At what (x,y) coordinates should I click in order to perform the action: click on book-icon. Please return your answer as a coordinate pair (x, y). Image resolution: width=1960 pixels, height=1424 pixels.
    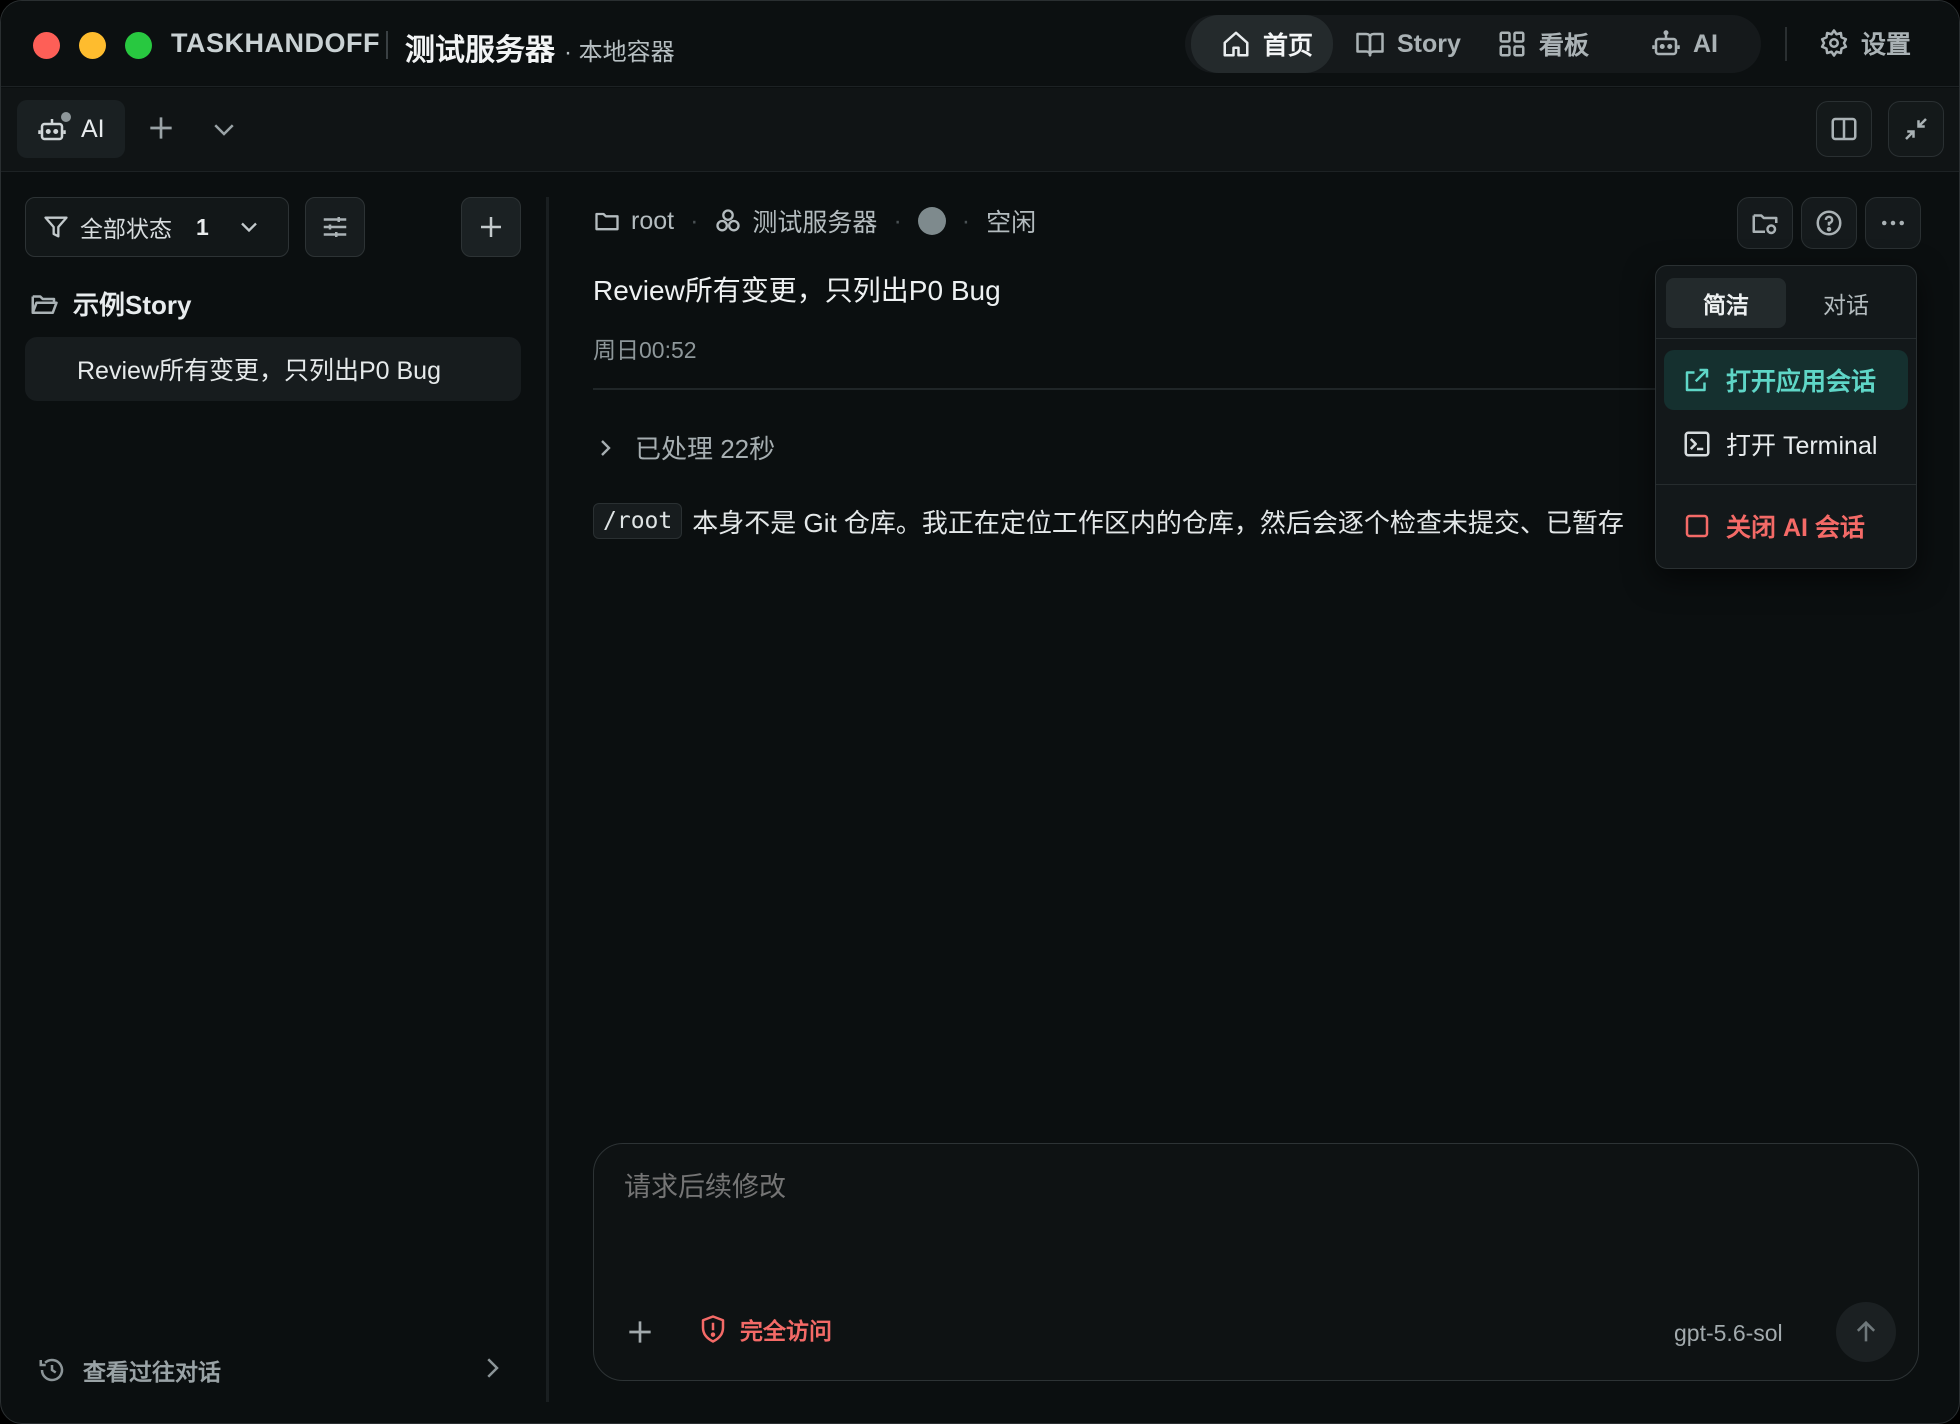
    Looking at the image, I should click on (1370, 44).